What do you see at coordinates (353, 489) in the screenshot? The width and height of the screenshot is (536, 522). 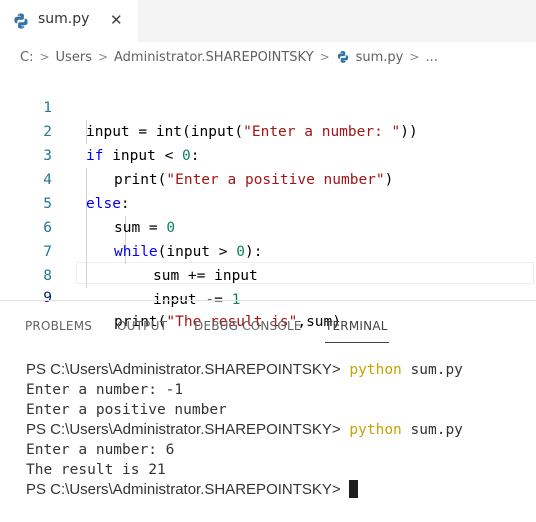 I see `terminal-cursor` at bounding box center [353, 489].